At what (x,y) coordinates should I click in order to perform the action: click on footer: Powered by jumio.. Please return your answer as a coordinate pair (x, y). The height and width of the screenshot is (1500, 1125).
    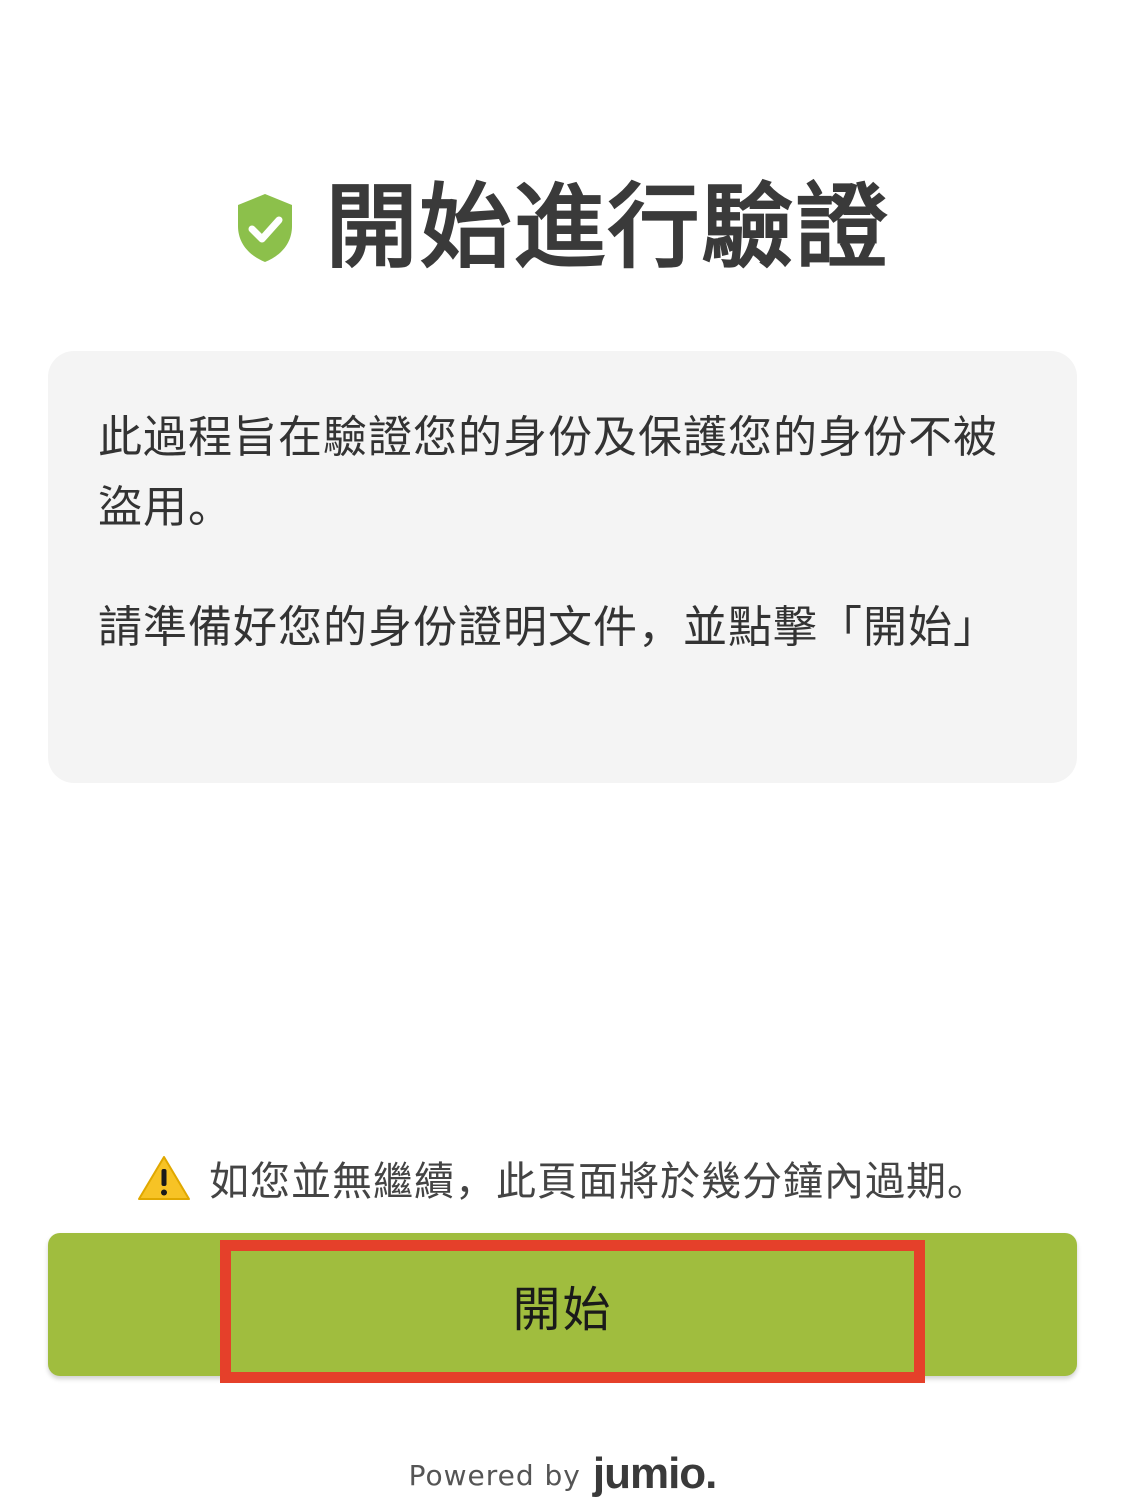
    Looking at the image, I should click on (562, 1474).